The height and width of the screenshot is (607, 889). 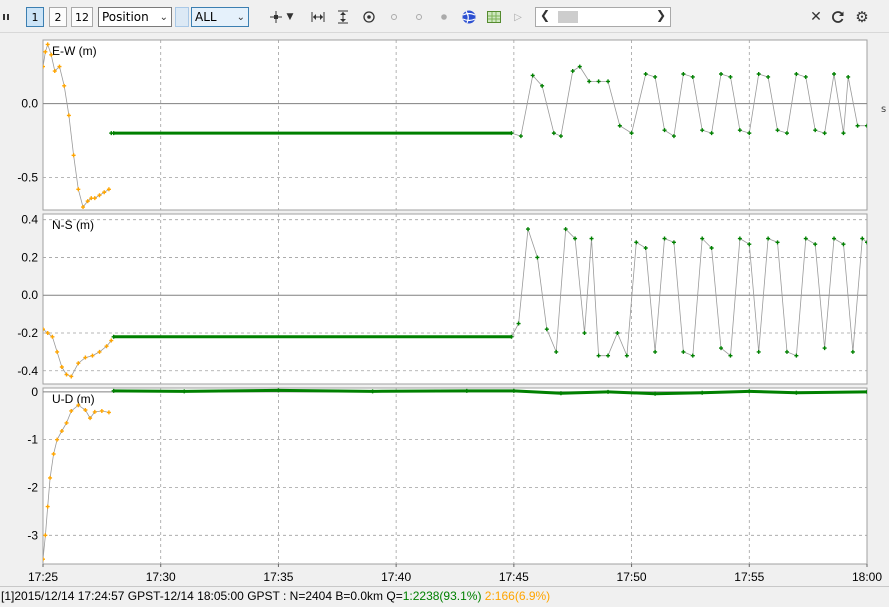 What do you see at coordinates (494, 17) in the screenshot?
I see `map-icon` at bounding box center [494, 17].